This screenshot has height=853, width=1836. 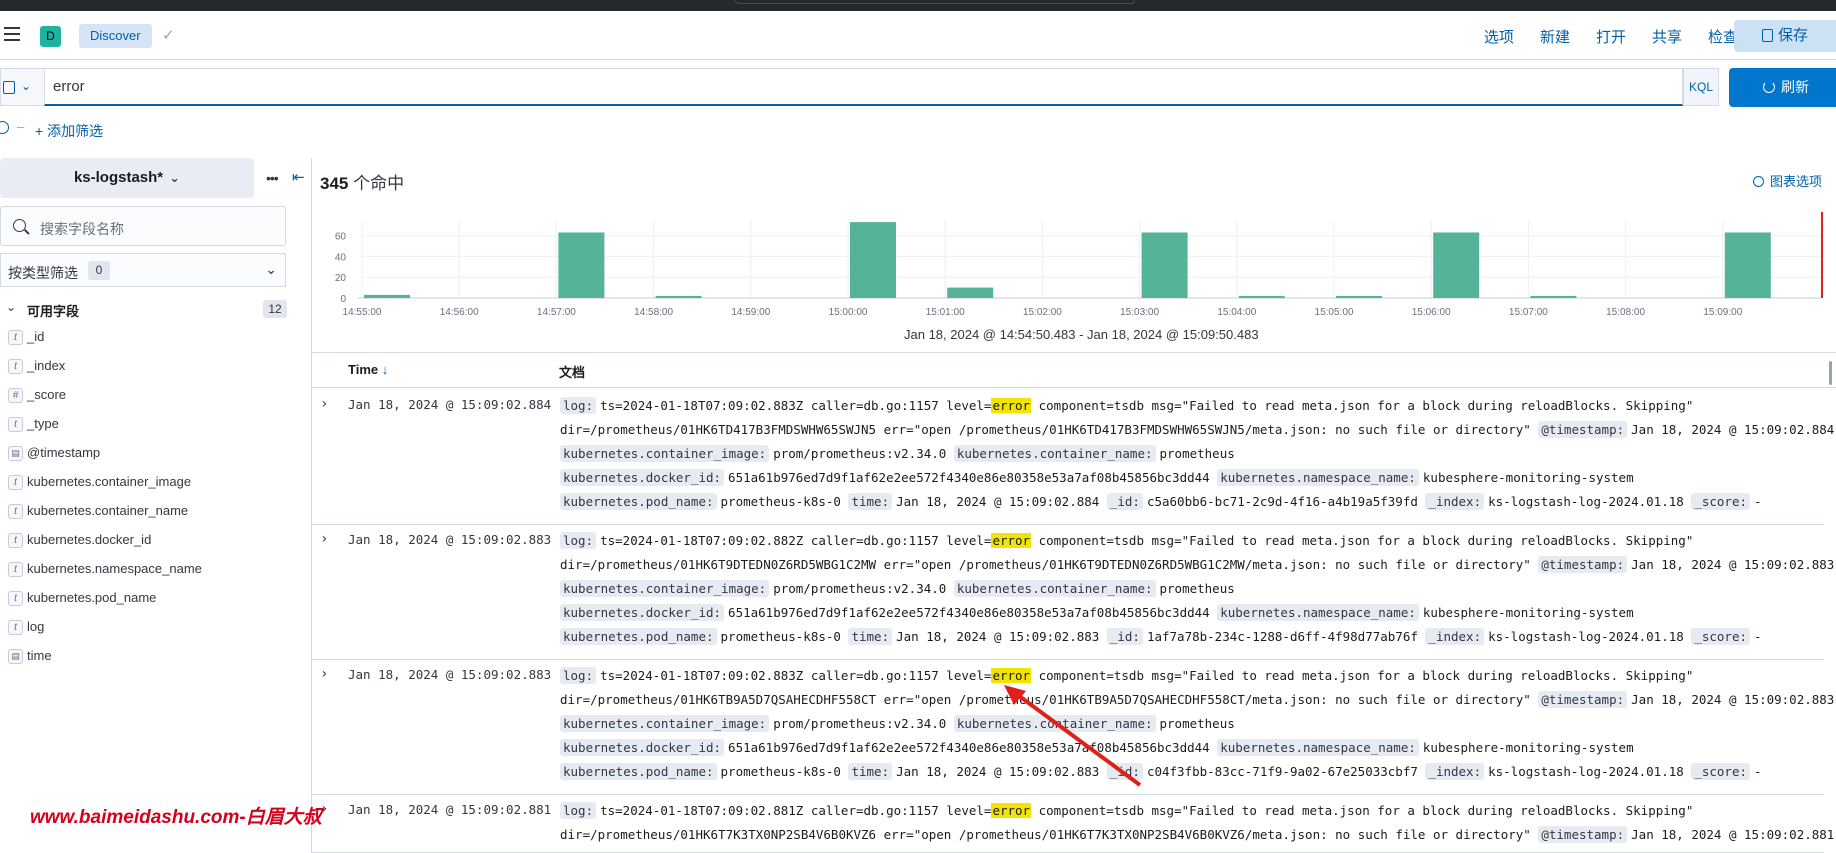 What do you see at coordinates (1282, 636) in the screenshot?
I see `id-value: 1af7a78b-234c-1288-d6ff-4f98d77ab76f` at bounding box center [1282, 636].